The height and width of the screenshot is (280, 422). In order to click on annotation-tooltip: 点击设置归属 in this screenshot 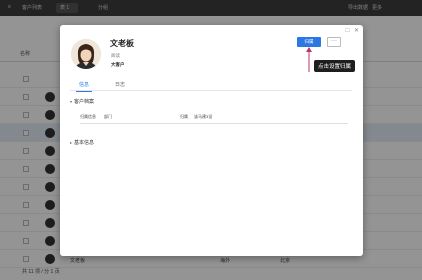, I will do `click(335, 66)`.